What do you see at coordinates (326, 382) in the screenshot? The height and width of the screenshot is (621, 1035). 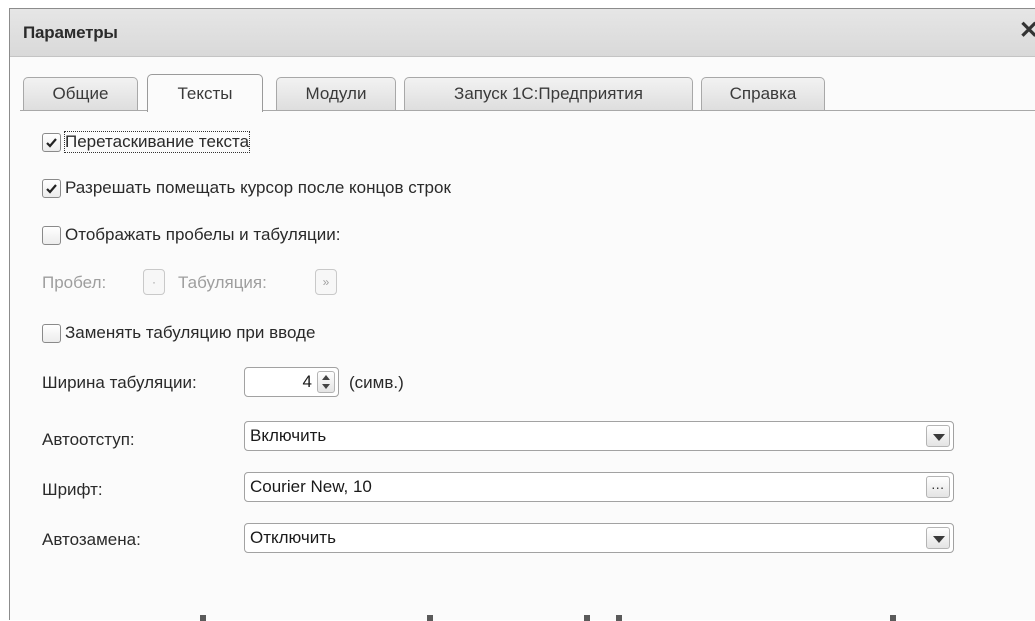 I see `tab-width-spinner` at bounding box center [326, 382].